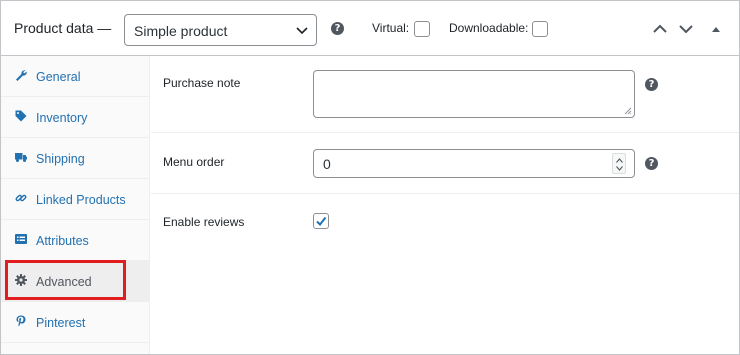 This screenshot has width=740, height=355. I want to click on resize-grip-icon, so click(628, 111).